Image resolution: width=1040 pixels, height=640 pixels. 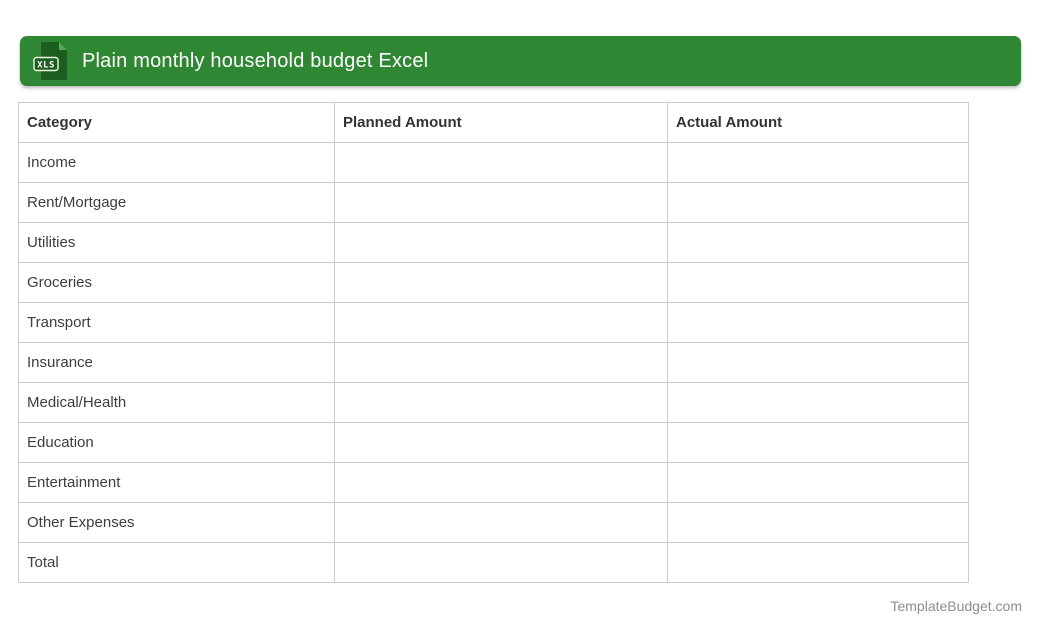 I want to click on category-cell: Medical/Health, so click(x=176, y=402).